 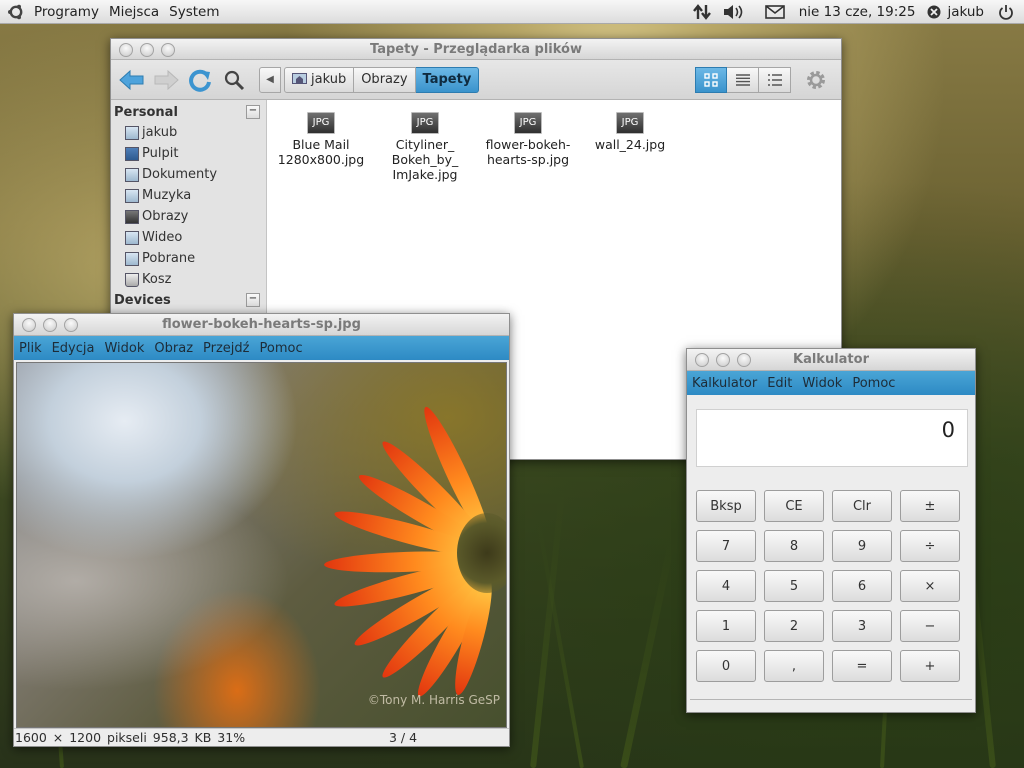 I want to click on file-item: JPG Cityliner_ Bokeh_by_ ImJake.jpg, so click(x=425, y=147).